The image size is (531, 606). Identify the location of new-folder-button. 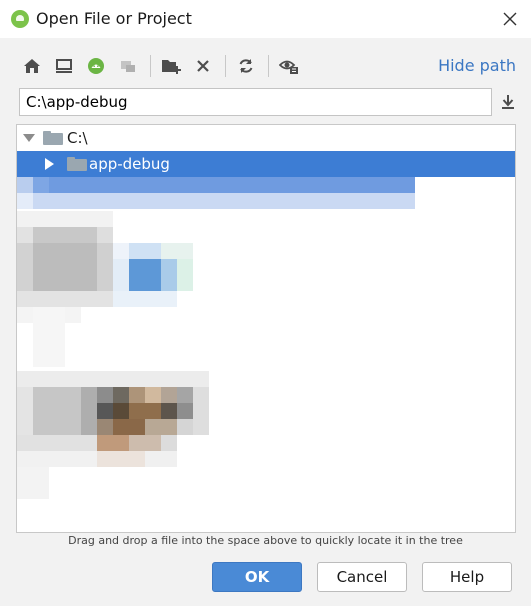
(171, 66).